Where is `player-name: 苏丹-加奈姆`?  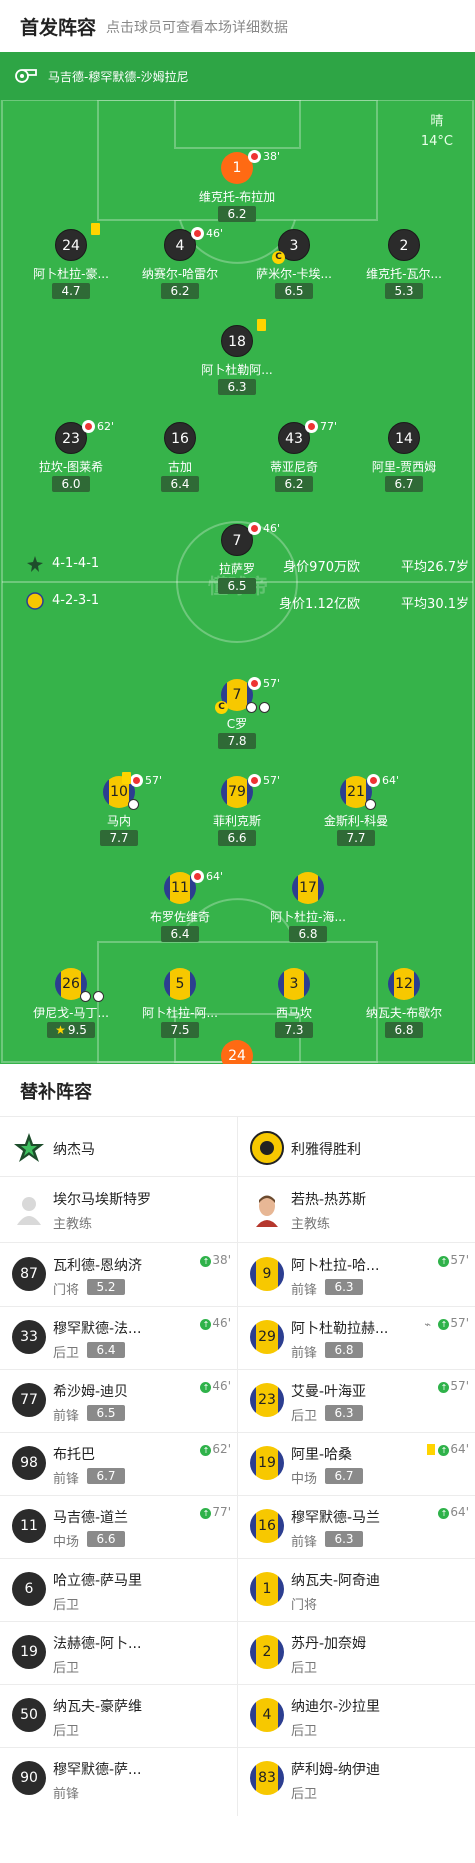 player-name: 苏丹-加奈姆 is located at coordinates (329, 1644).